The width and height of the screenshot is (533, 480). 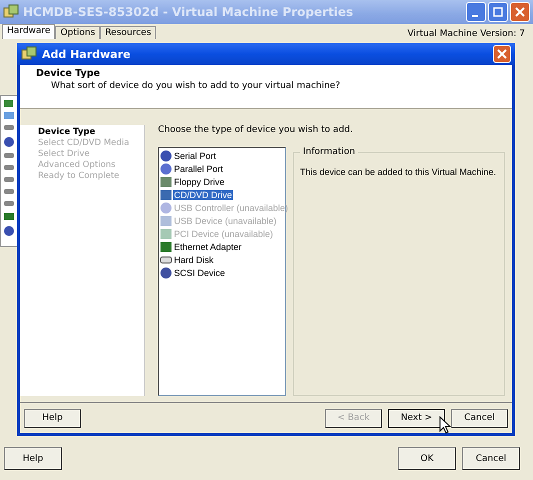 What do you see at coordinates (222, 246) in the screenshot?
I see `device-item: Ethernet Adapter` at bounding box center [222, 246].